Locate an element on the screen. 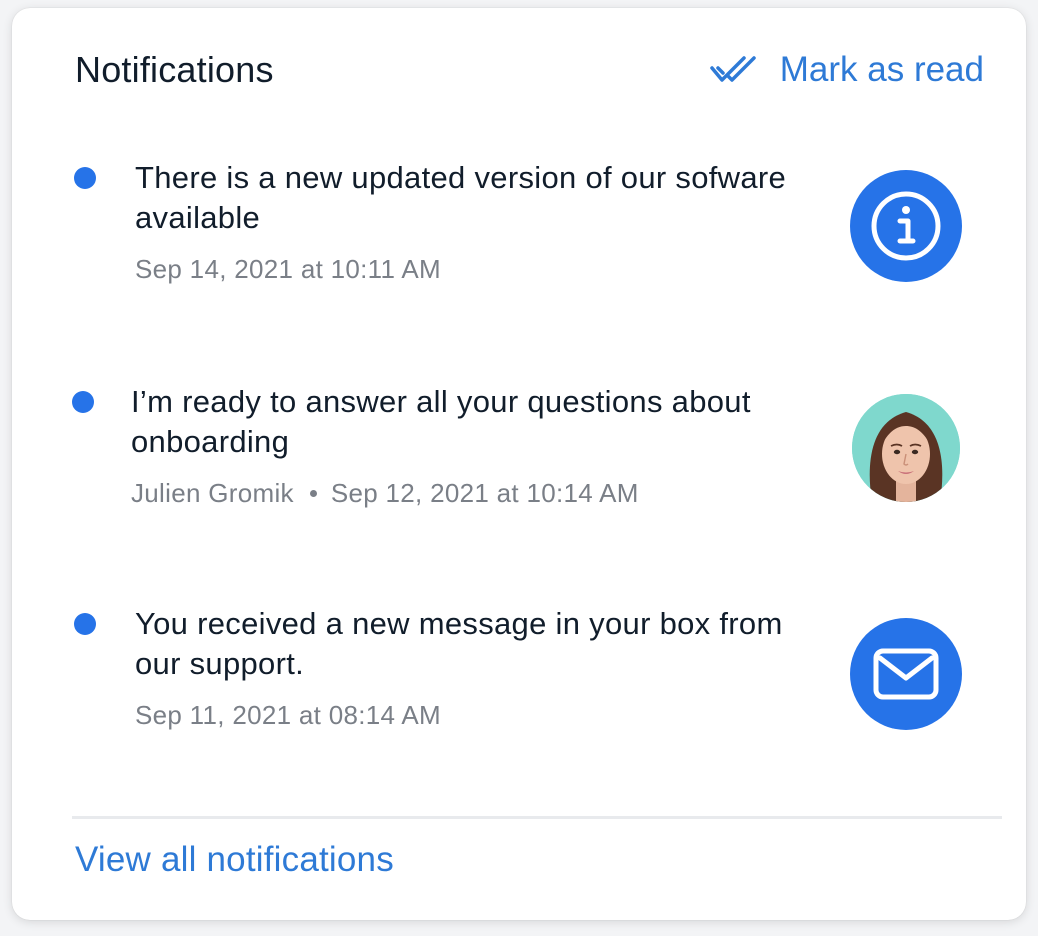 The width and height of the screenshot is (1038, 936). info-icon is located at coordinates (906, 226).